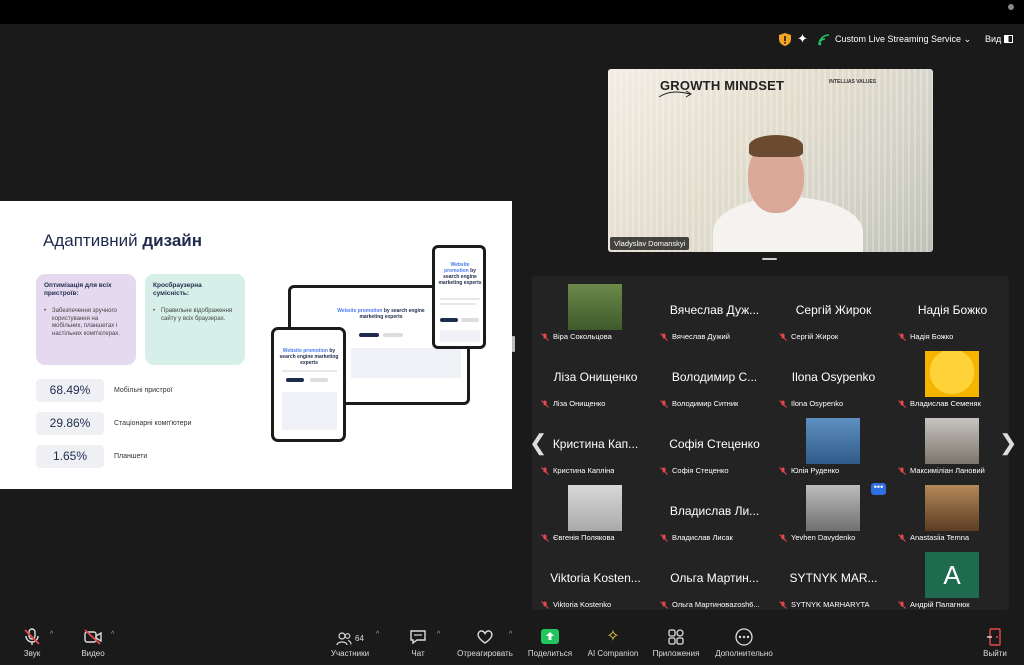  I want to click on participant-tile: Надія Божко Надія Божко, so click(952, 312).